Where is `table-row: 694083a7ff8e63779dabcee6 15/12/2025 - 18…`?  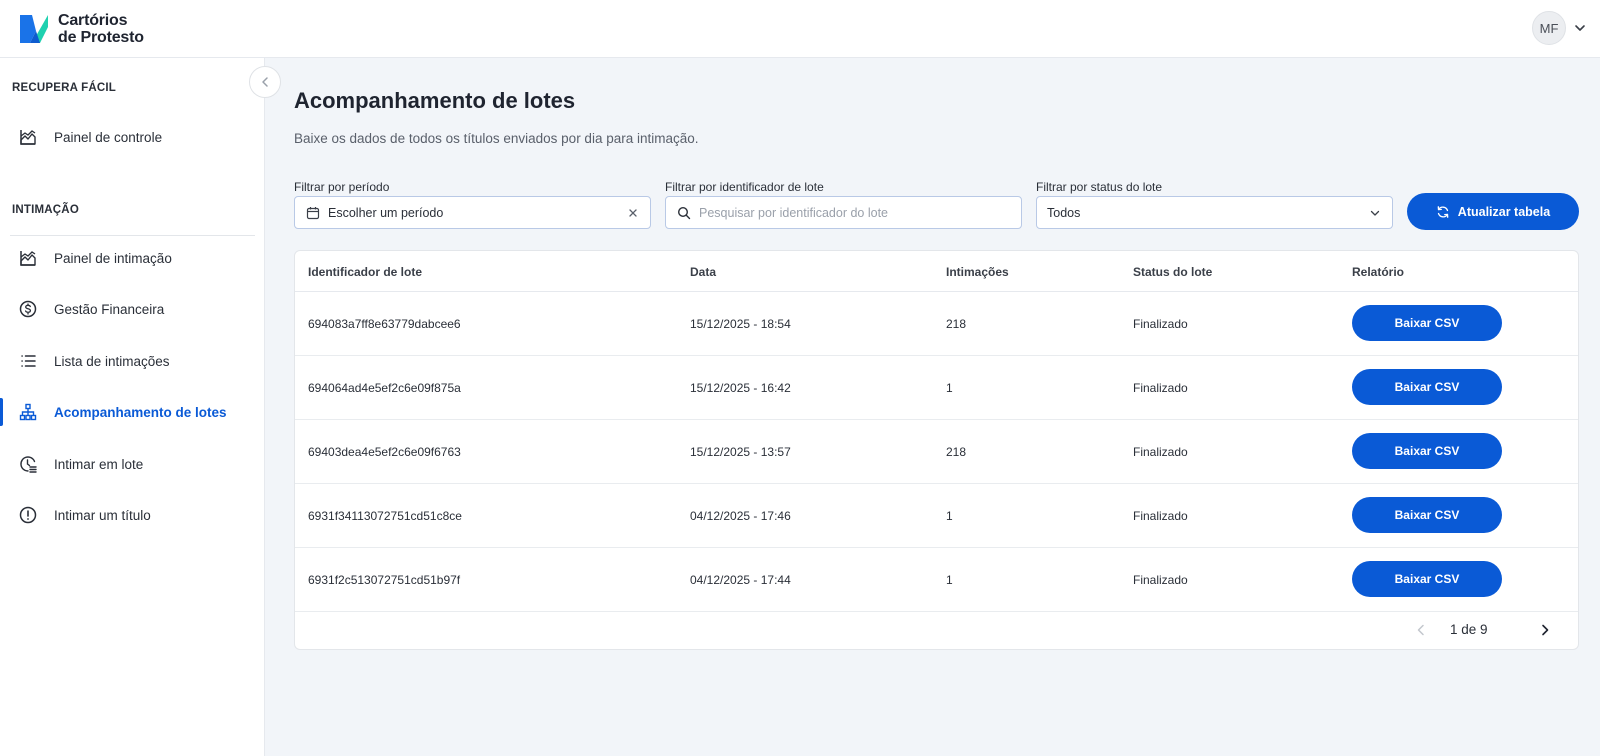
table-row: 694083a7ff8e63779dabcee6 15/12/2025 - 18… is located at coordinates (936, 324).